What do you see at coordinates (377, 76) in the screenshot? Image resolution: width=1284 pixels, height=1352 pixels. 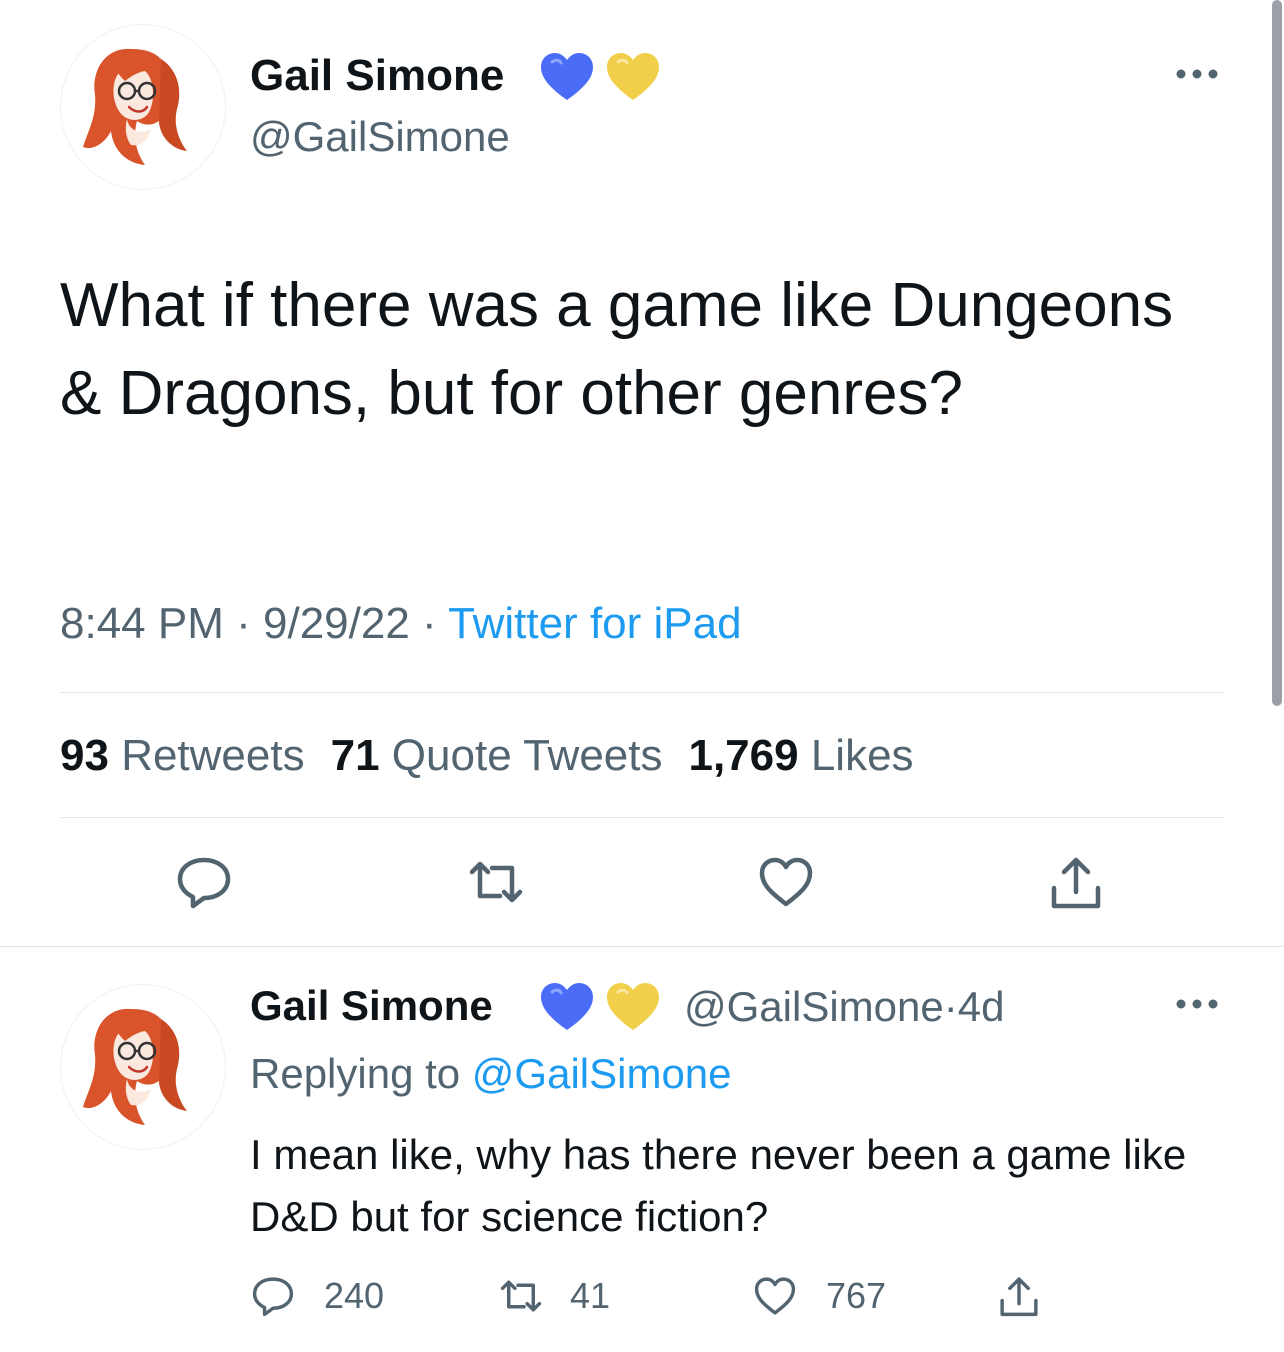 I see `author-display-name: Gail Simone` at bounding box center [377, 76].